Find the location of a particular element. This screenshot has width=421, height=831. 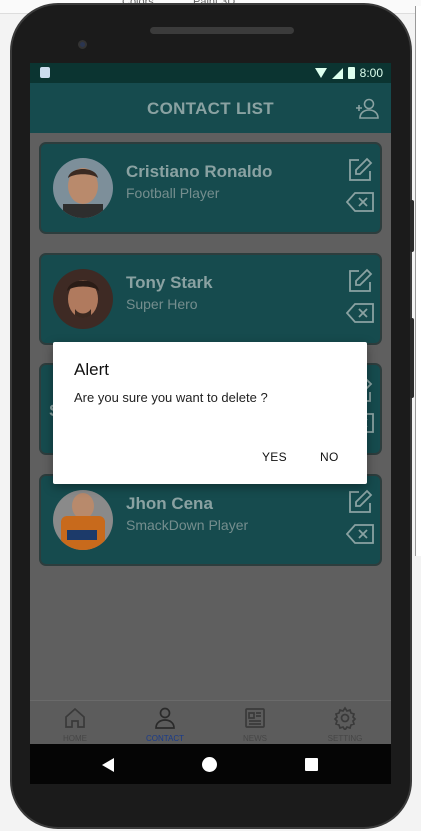

status-bar: 8:00 is located at coordinates (210, 73).